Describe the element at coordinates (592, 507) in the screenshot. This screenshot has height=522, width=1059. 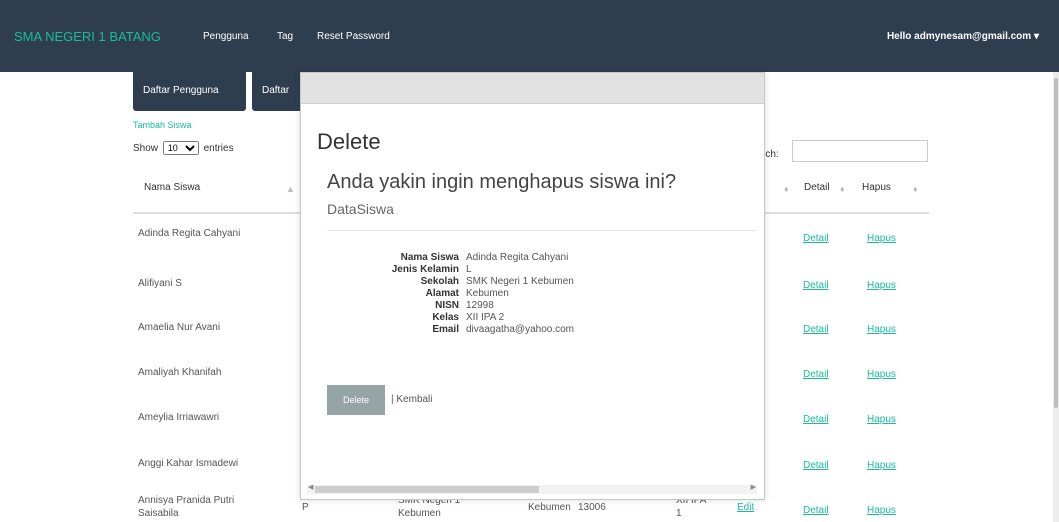
I see `cell-nisn: 13006` at that location.